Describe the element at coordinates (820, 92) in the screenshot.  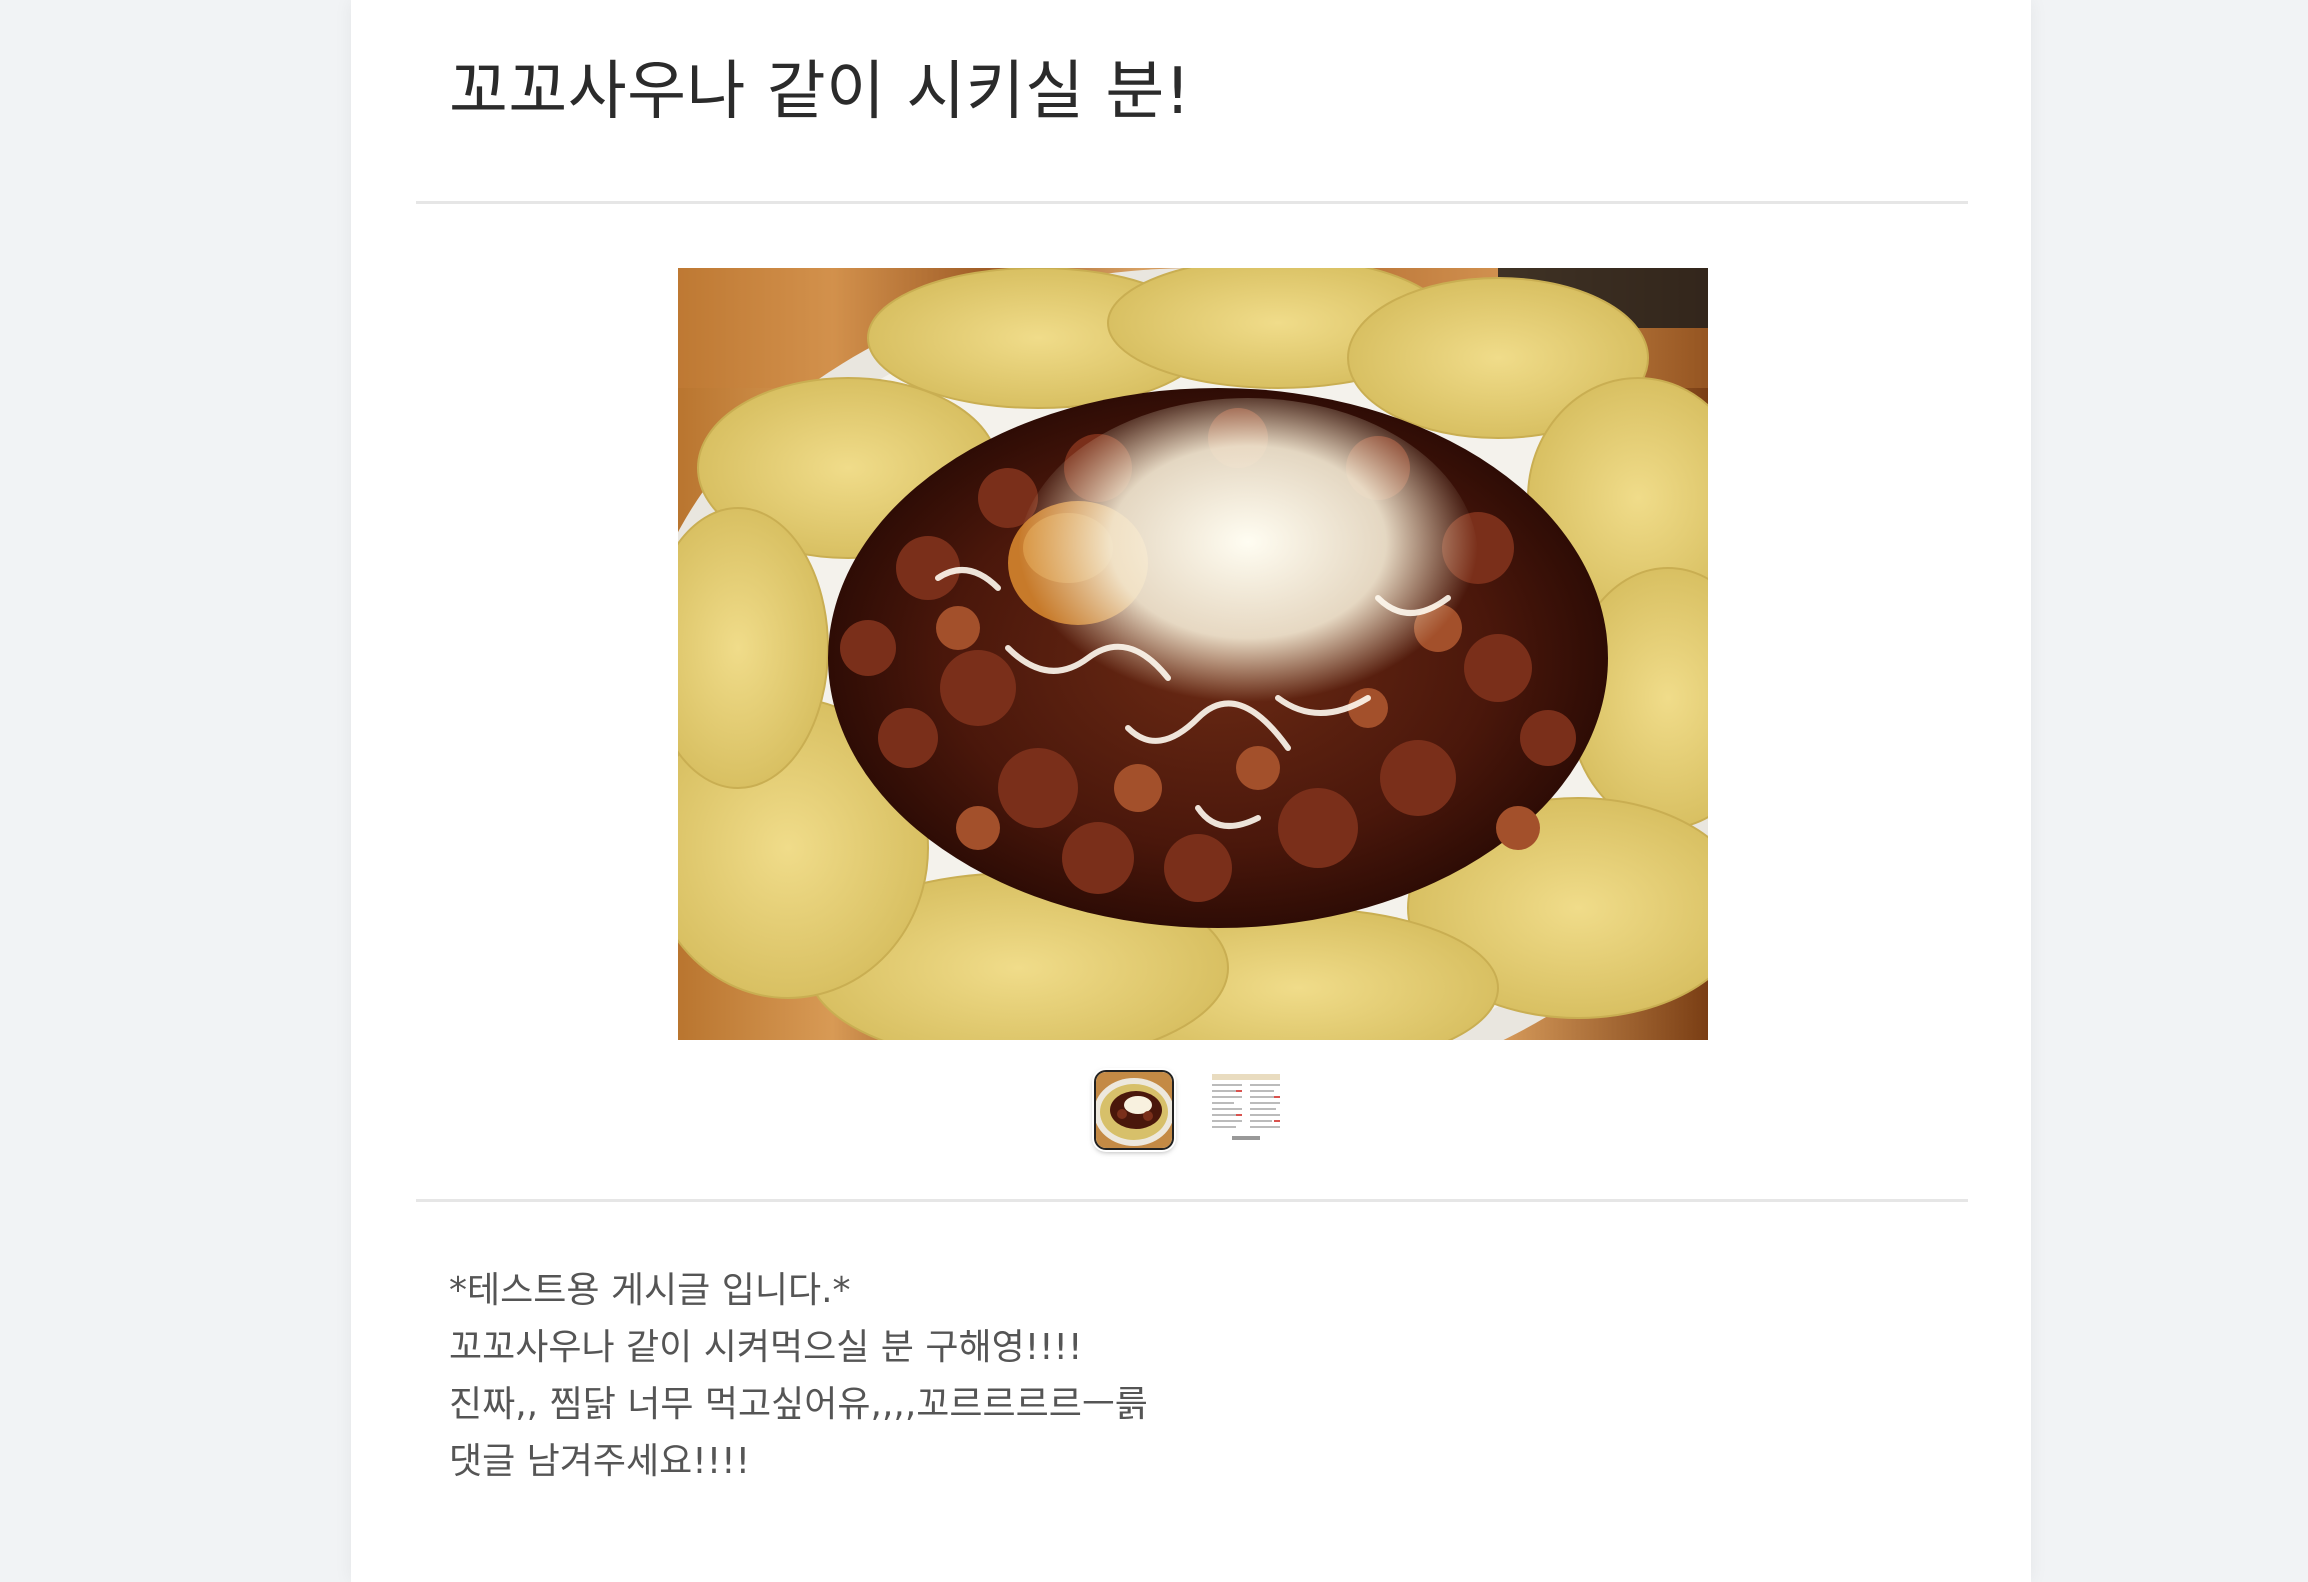
I see `post-title: 꼬꼬사우나 같이 시키실 분!` at that location.